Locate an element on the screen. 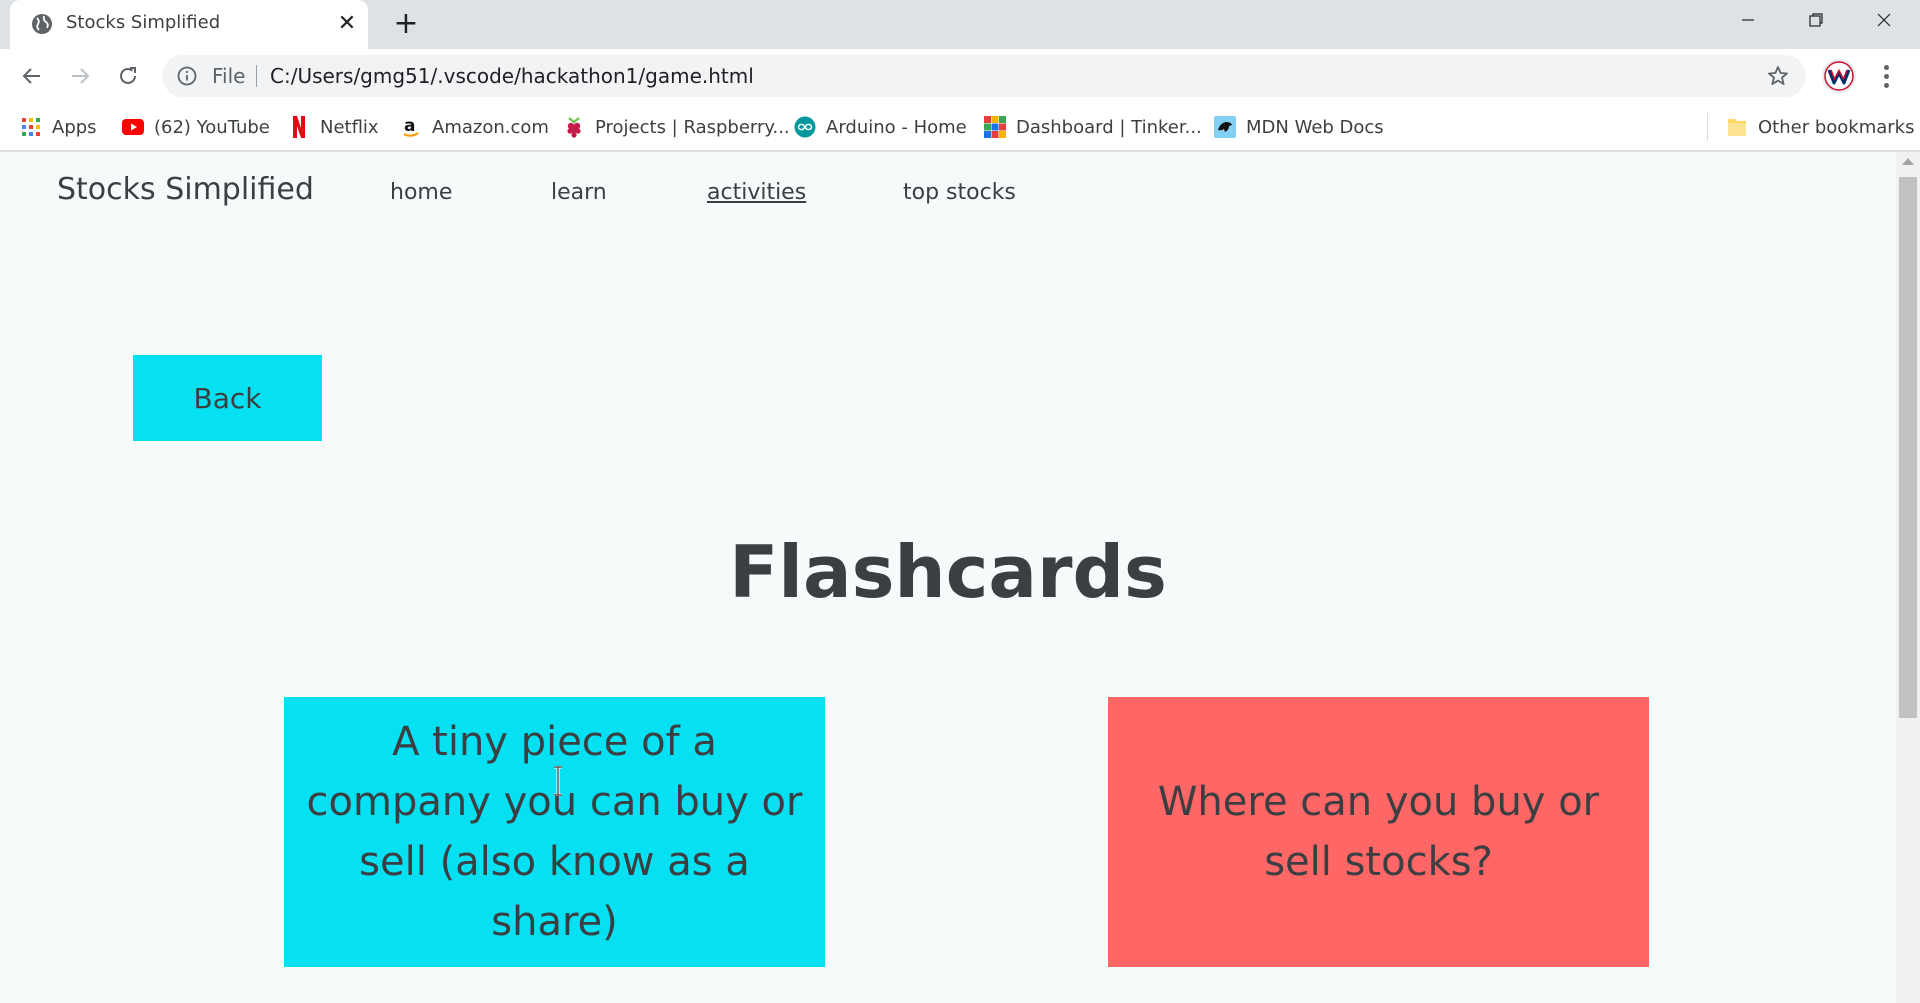 Image resolution: width=1920 pixels, height=1003 pixels. amazon-icon: a is located at coordinates (411, 127).